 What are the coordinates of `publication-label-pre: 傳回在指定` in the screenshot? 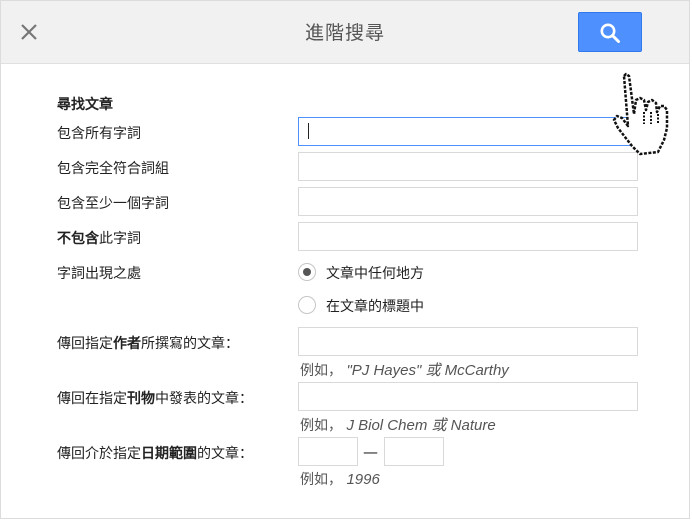 It's located at (92, 399).